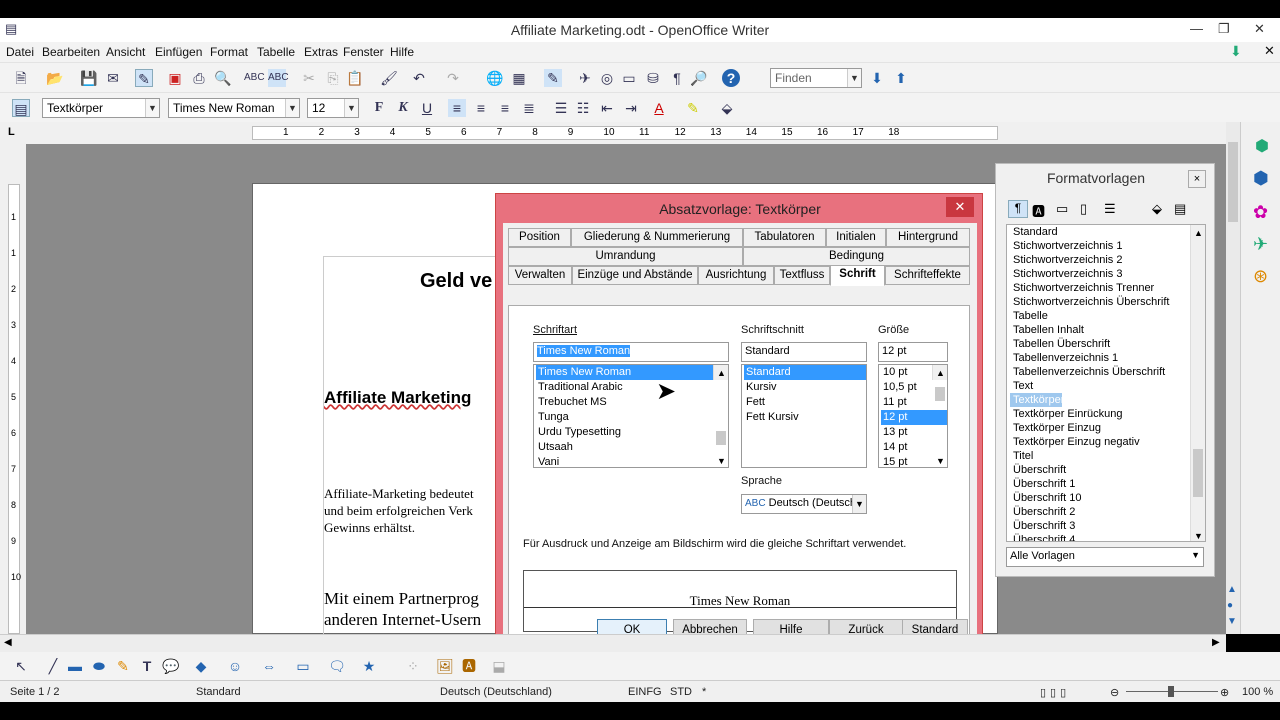  I want to click on new-style-icon: ▤, so click(1180, 209).